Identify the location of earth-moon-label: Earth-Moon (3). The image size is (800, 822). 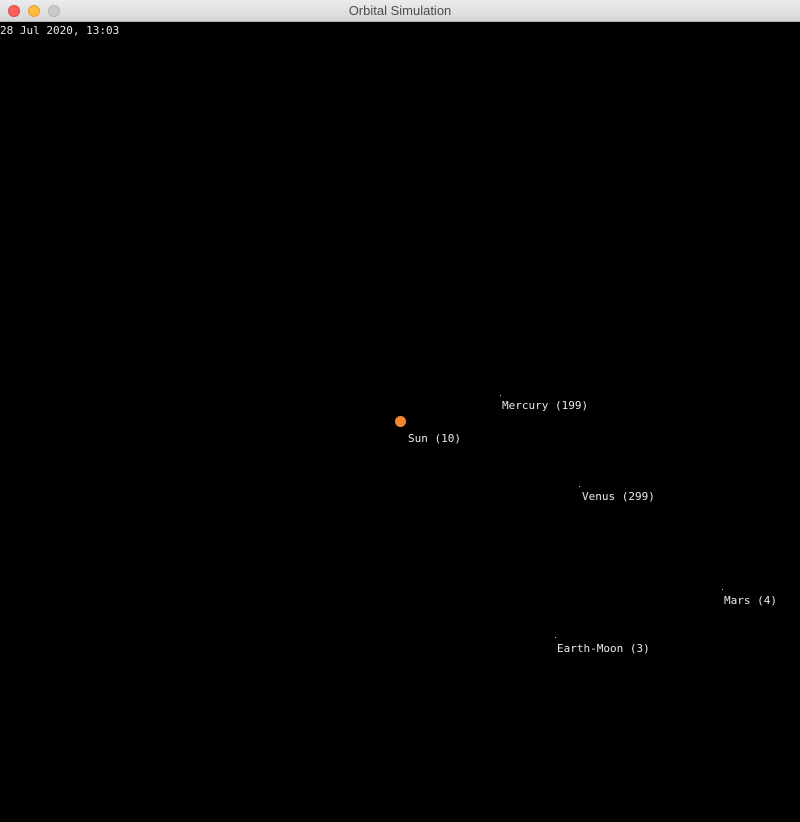
(603, 648).